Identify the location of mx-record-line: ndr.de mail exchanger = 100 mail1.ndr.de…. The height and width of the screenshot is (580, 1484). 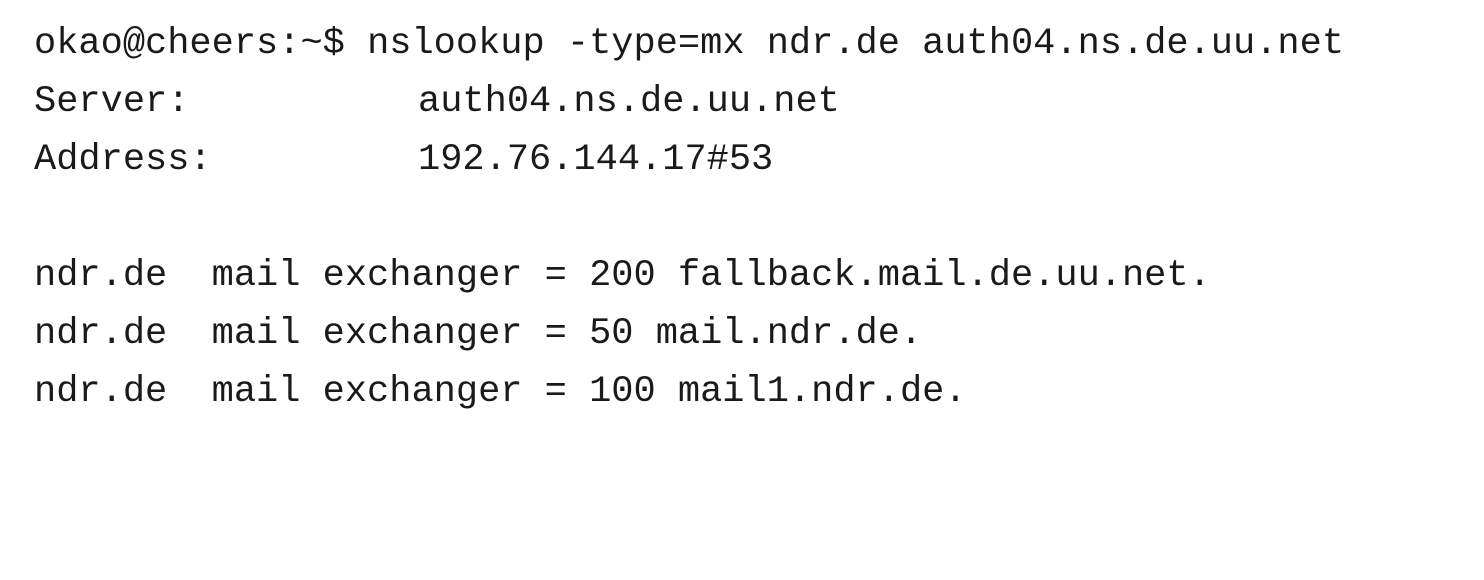
(500, 392).